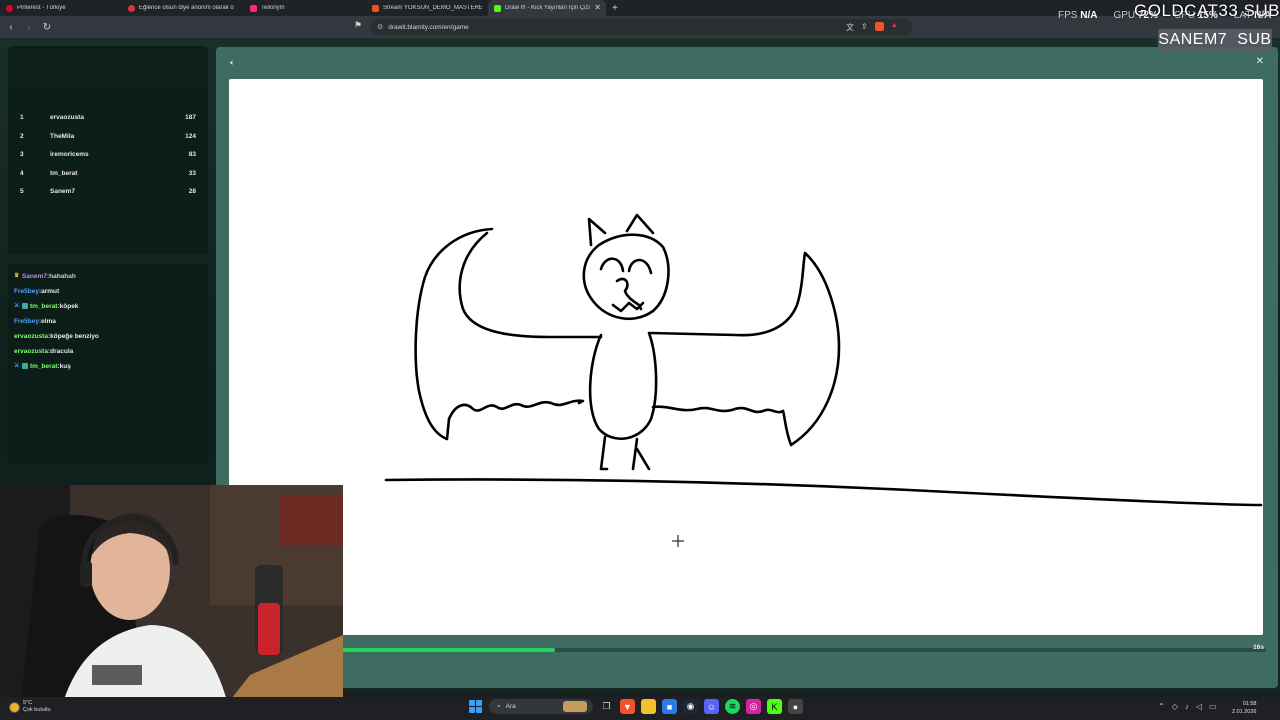 This screenshot has width=1280, height=720. I want to click on system-tray: ⌃ ◇ ♪ ◁ ▭, so click(1187, 706).